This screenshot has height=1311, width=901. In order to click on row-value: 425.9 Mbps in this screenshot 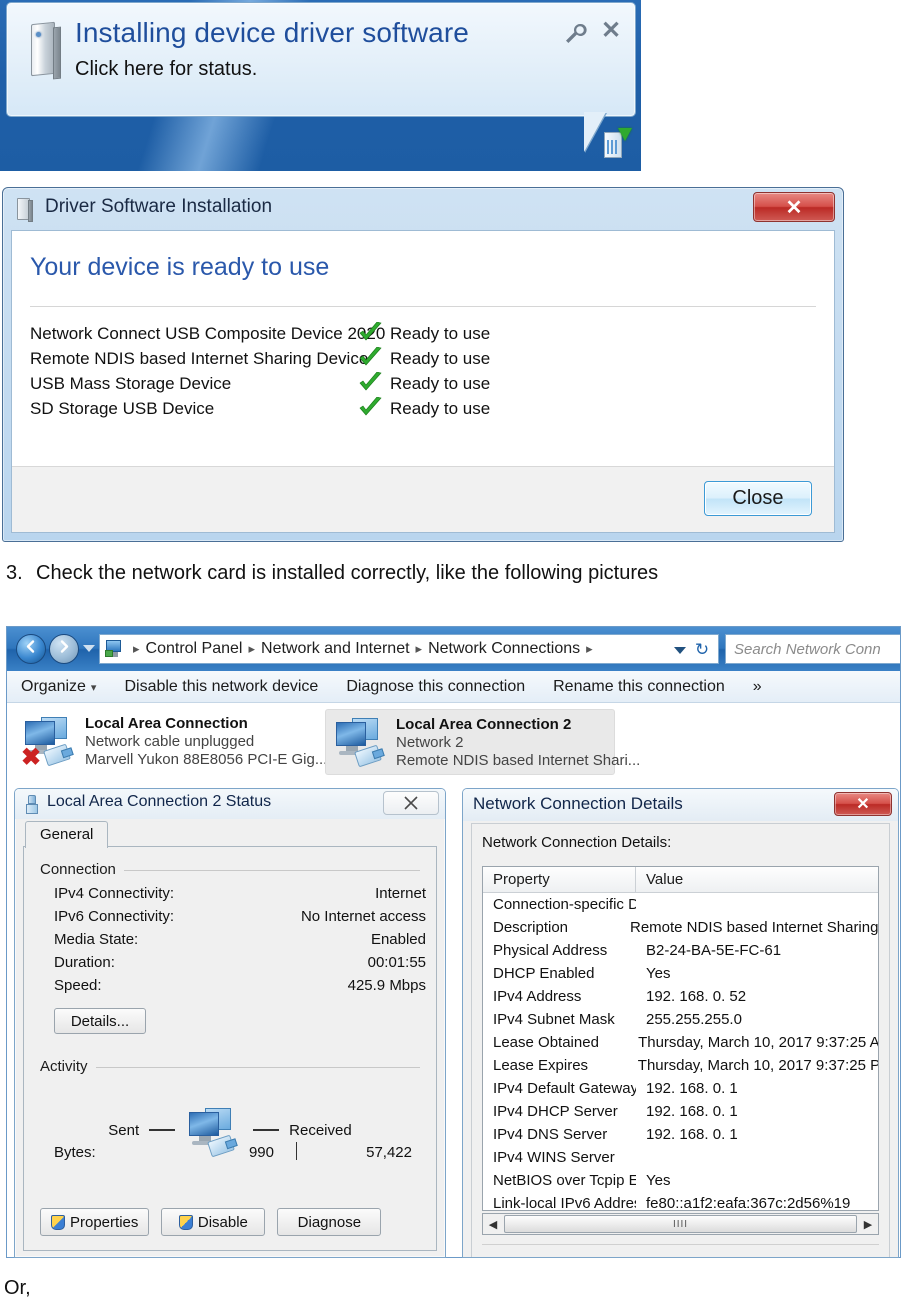, I will do `click(386, 985)`.